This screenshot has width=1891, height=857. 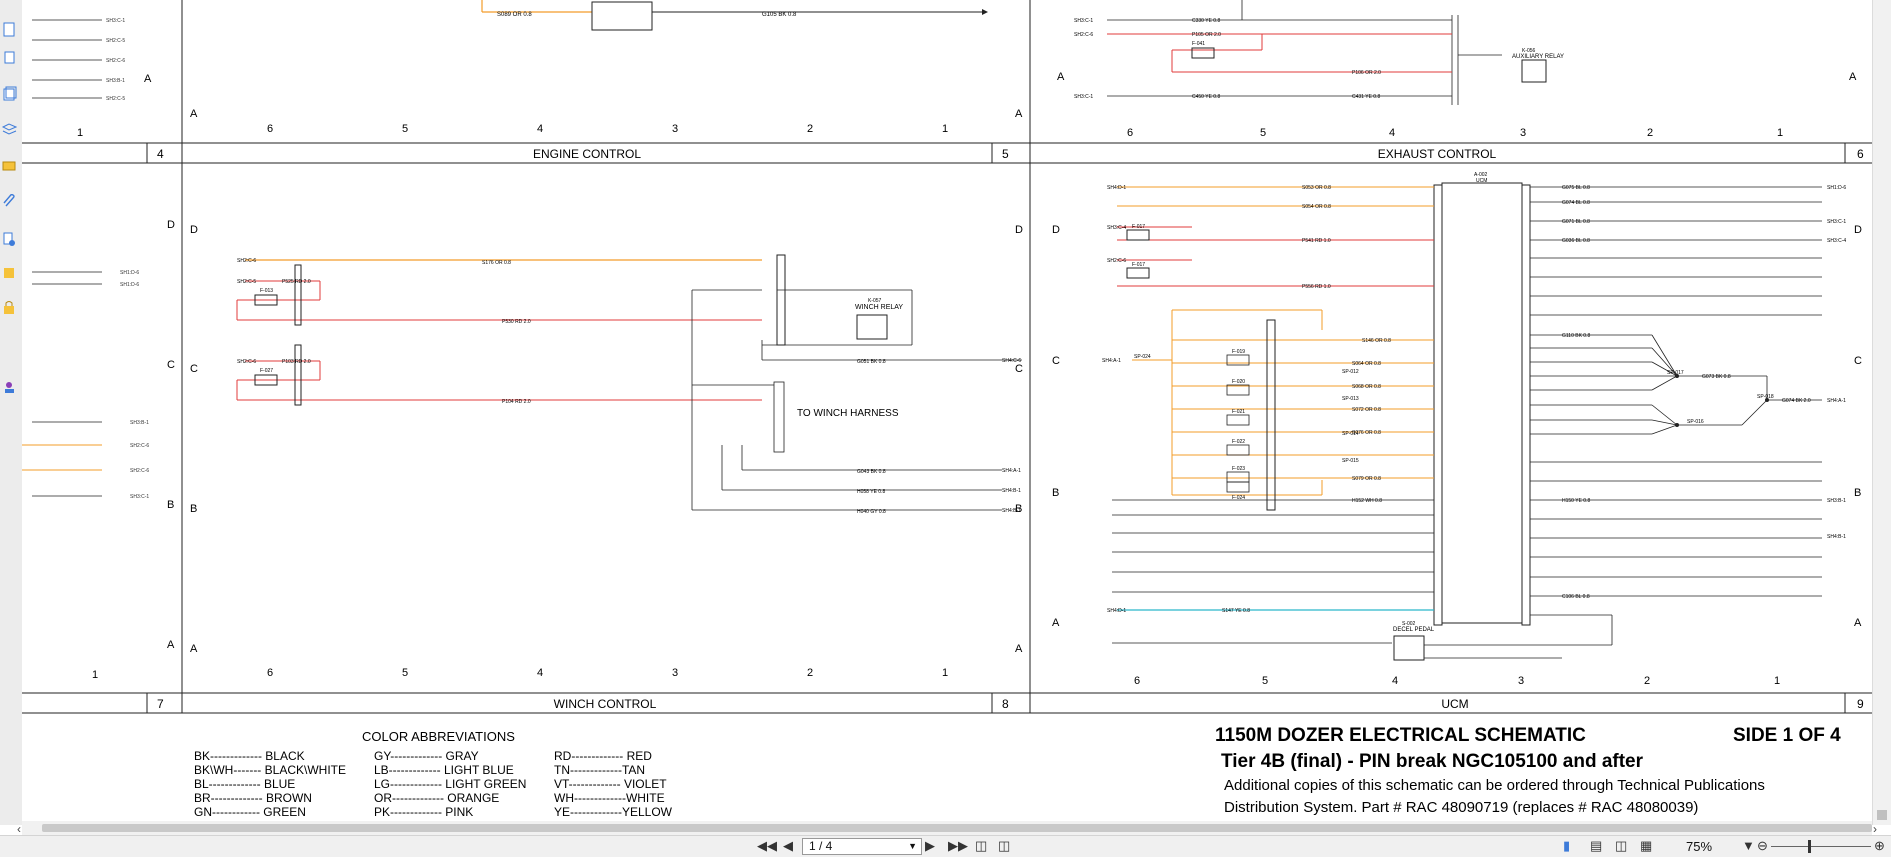 I want to click on svg-text: SH4:A-1, so click(x=1836, y=401).